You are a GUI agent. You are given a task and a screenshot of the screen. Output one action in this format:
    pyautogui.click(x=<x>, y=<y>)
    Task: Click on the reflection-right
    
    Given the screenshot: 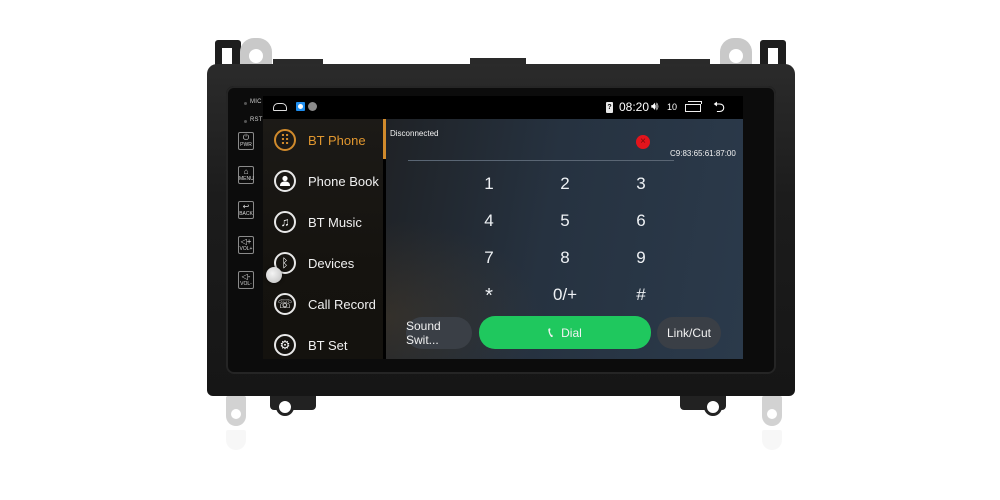 What is the action you would take?
    pyautogui.click(x=772, y=440)
    